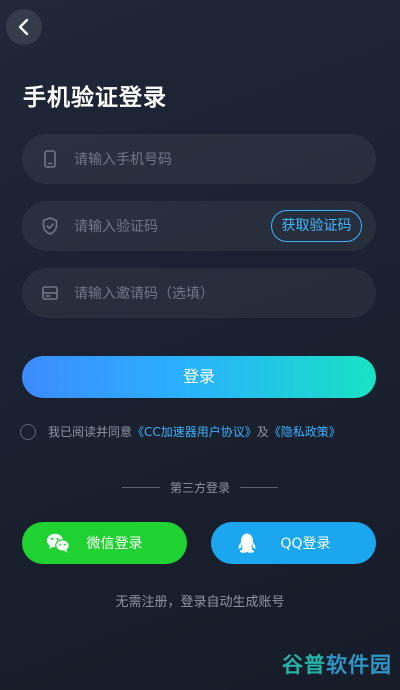 Image resolution: width=400 pixels, height=690 pixels. I want to click on qq-login-button: QQ登录, so click(293, 543).